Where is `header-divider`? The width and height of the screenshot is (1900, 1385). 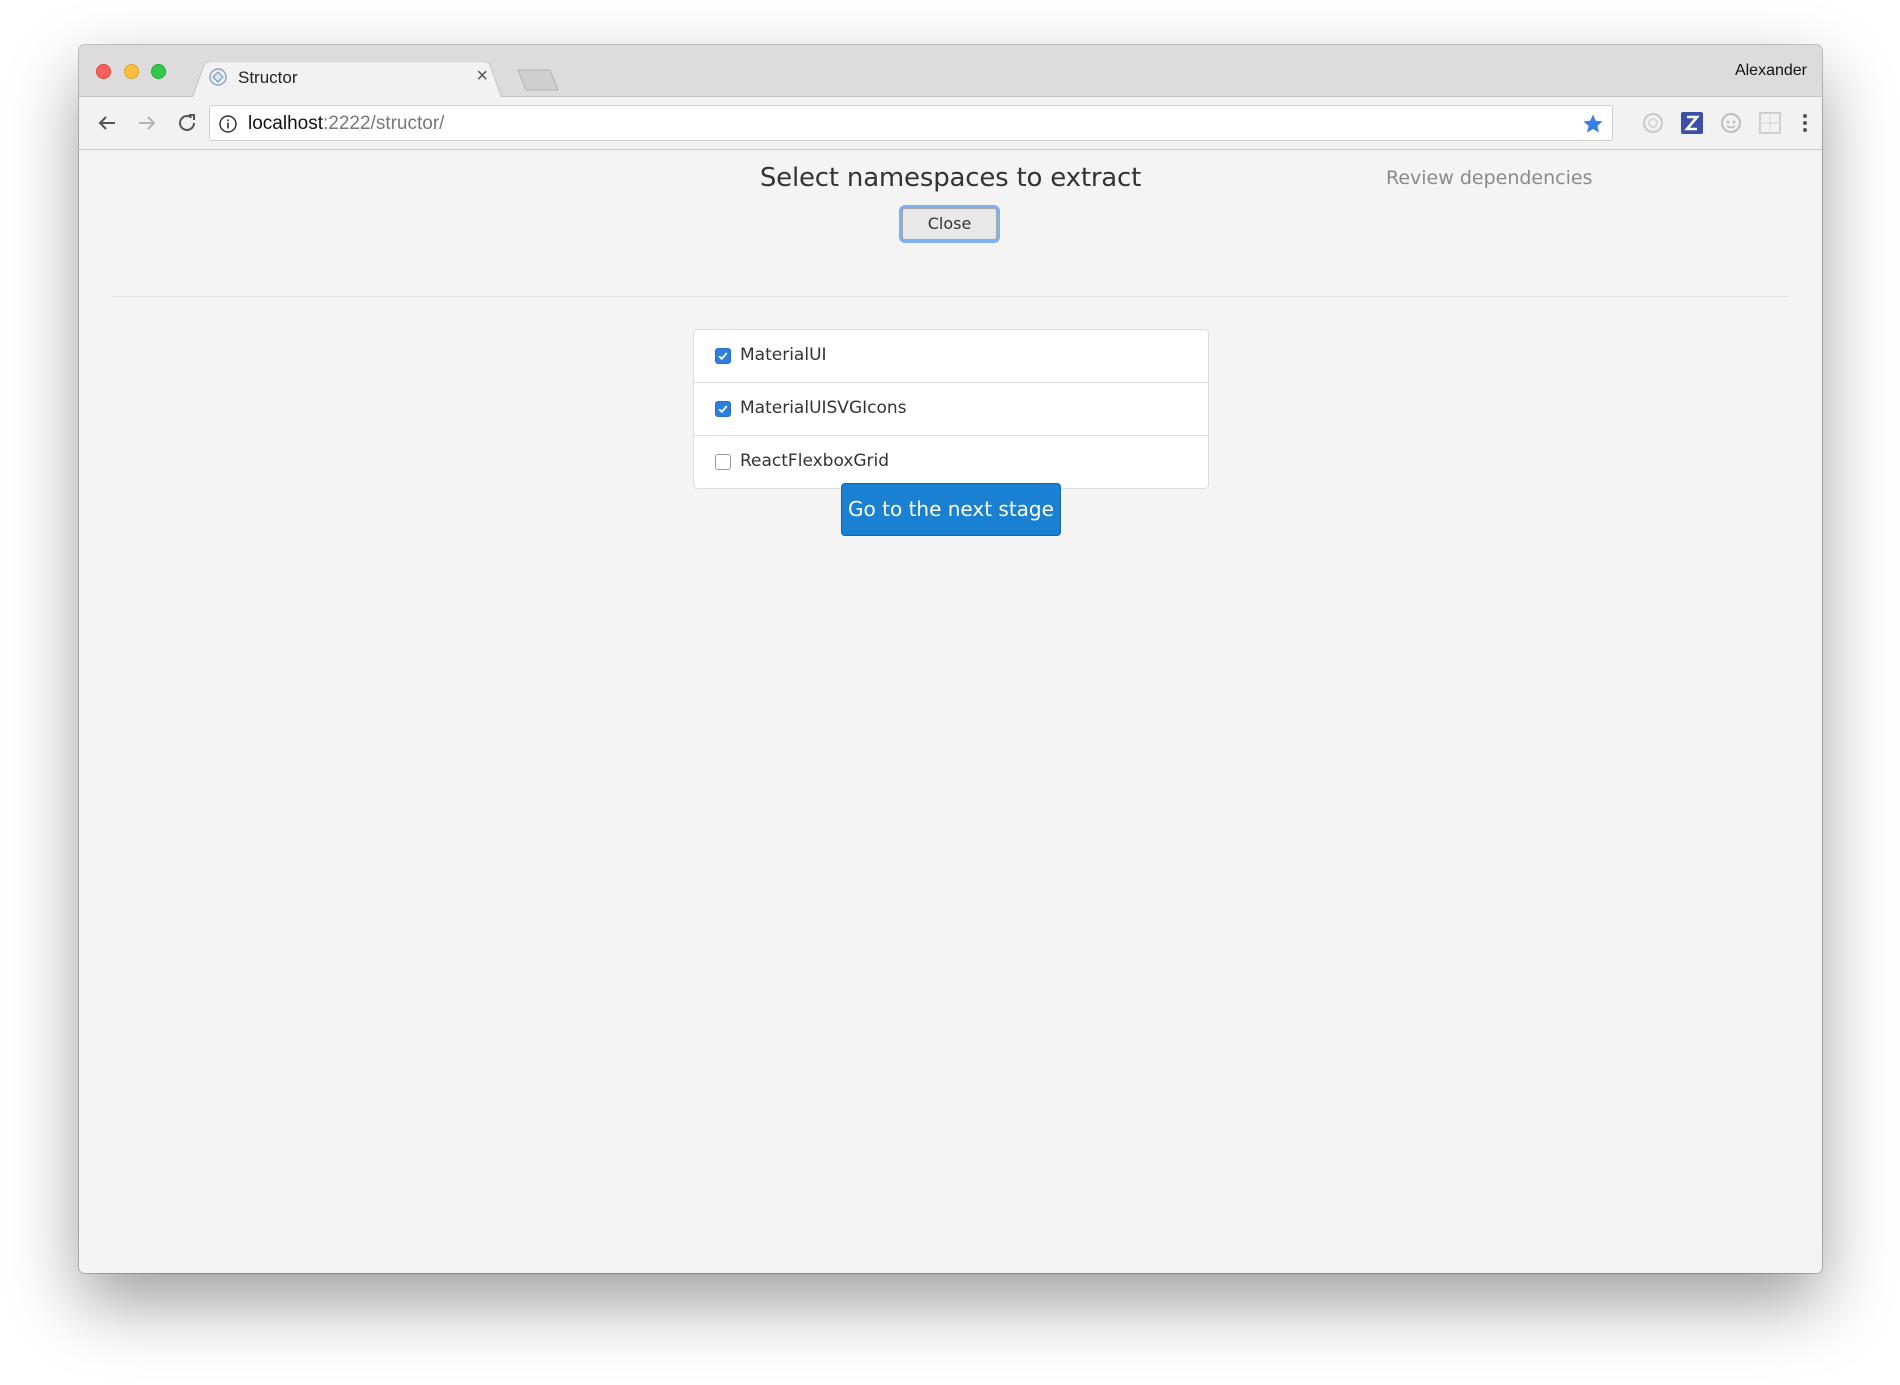 header-divider is located at coordinates (950, 296).